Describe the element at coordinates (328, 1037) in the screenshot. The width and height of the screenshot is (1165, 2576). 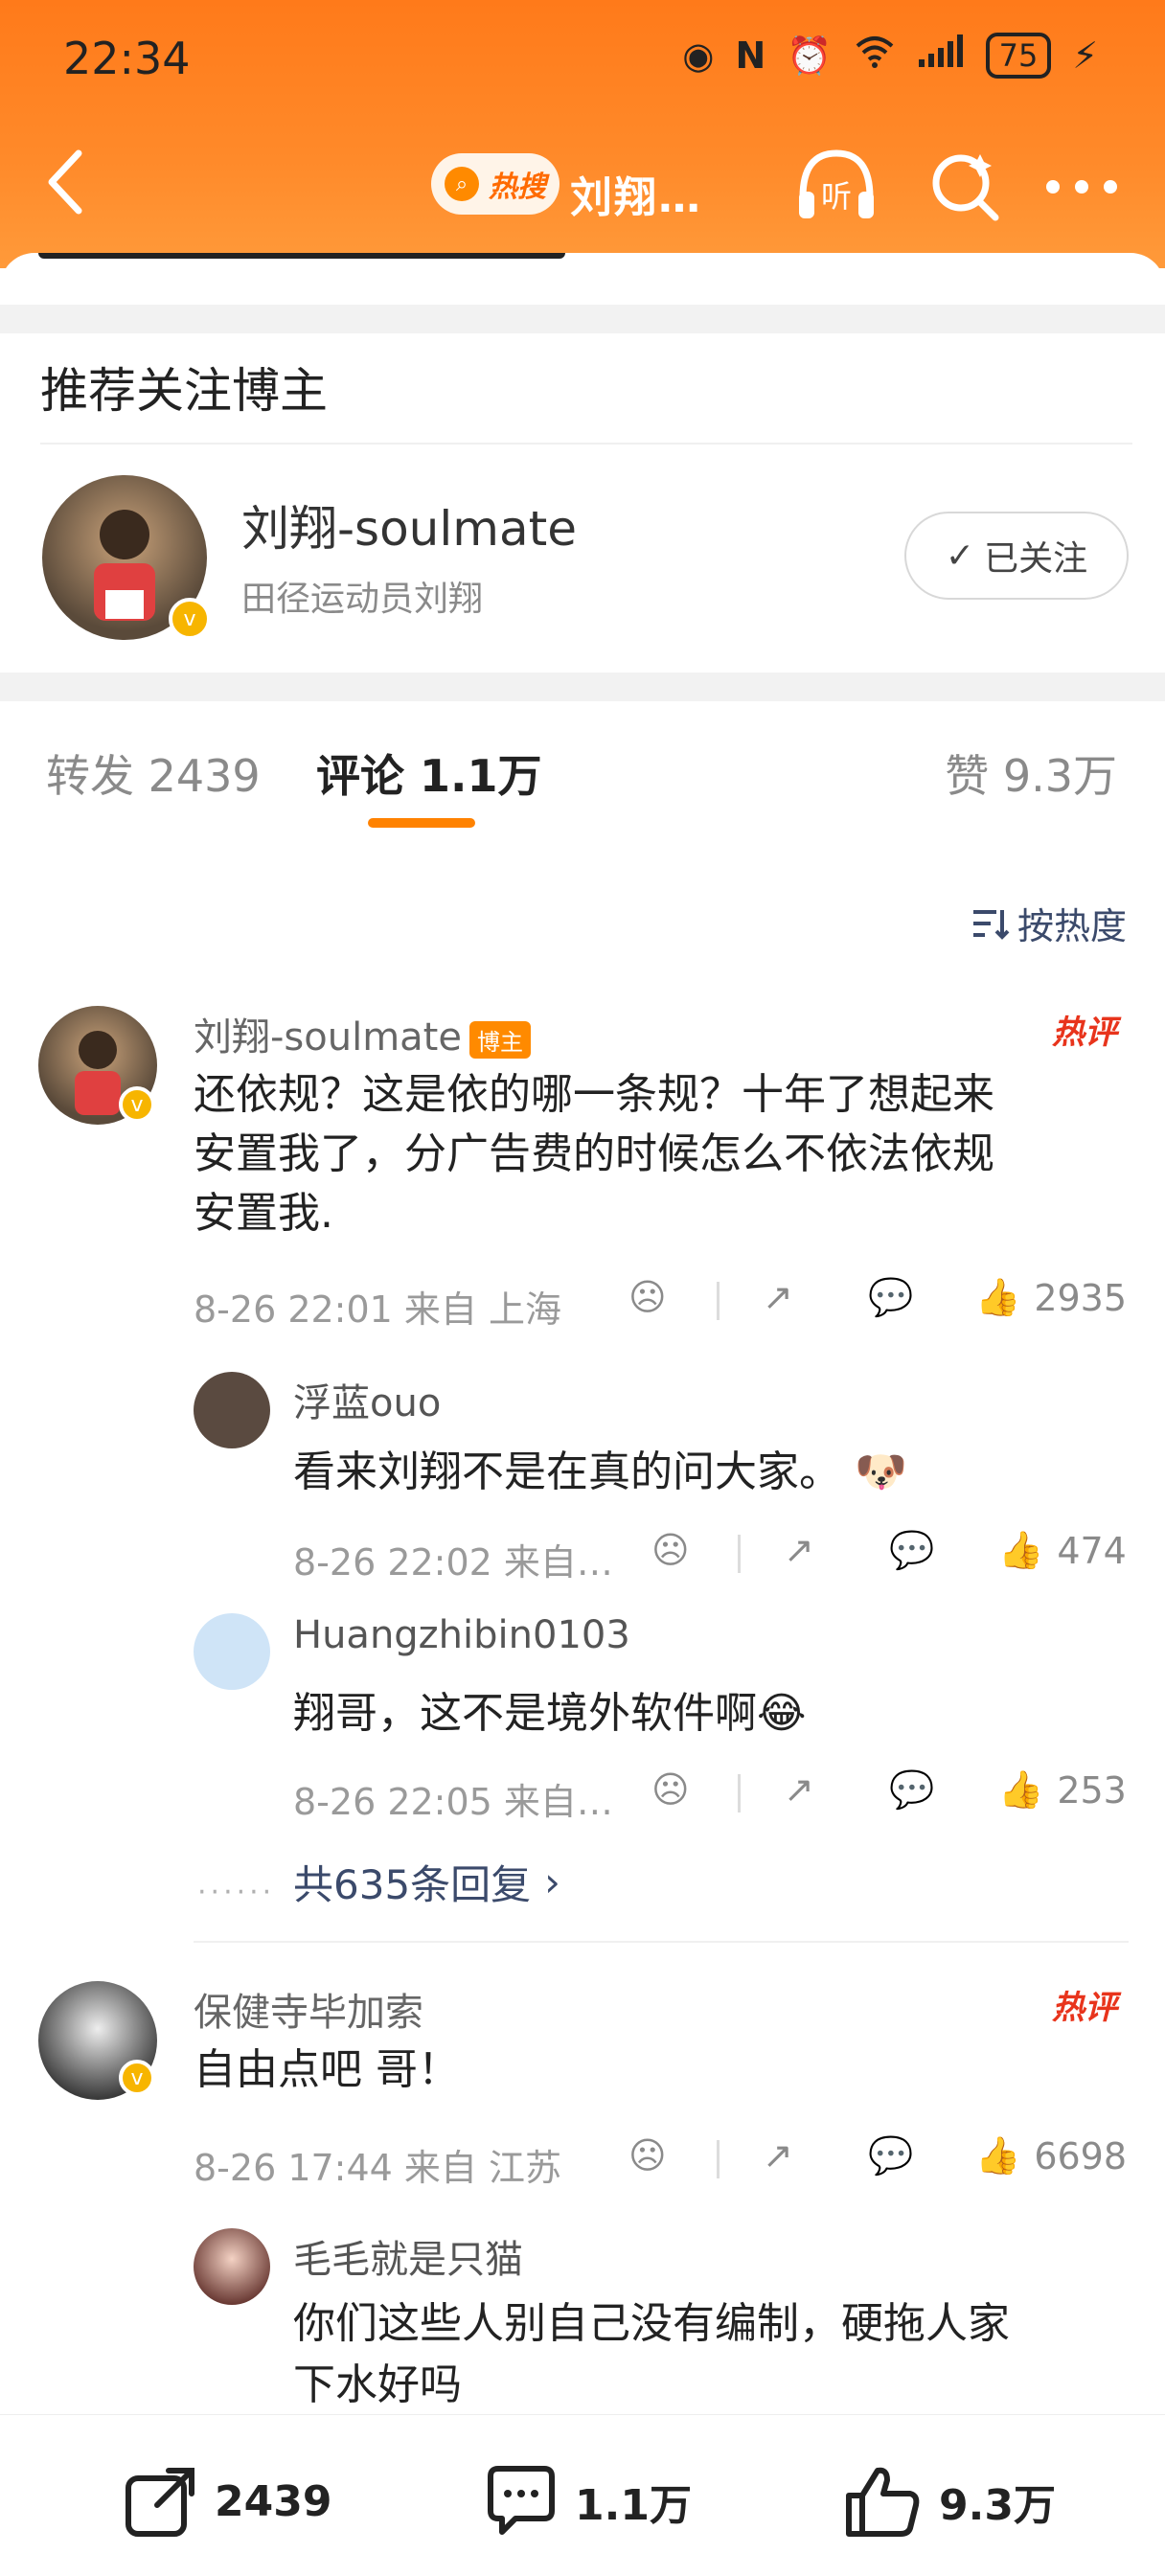
I see `comment-author-name: 刘翔-soulmate` at that location.